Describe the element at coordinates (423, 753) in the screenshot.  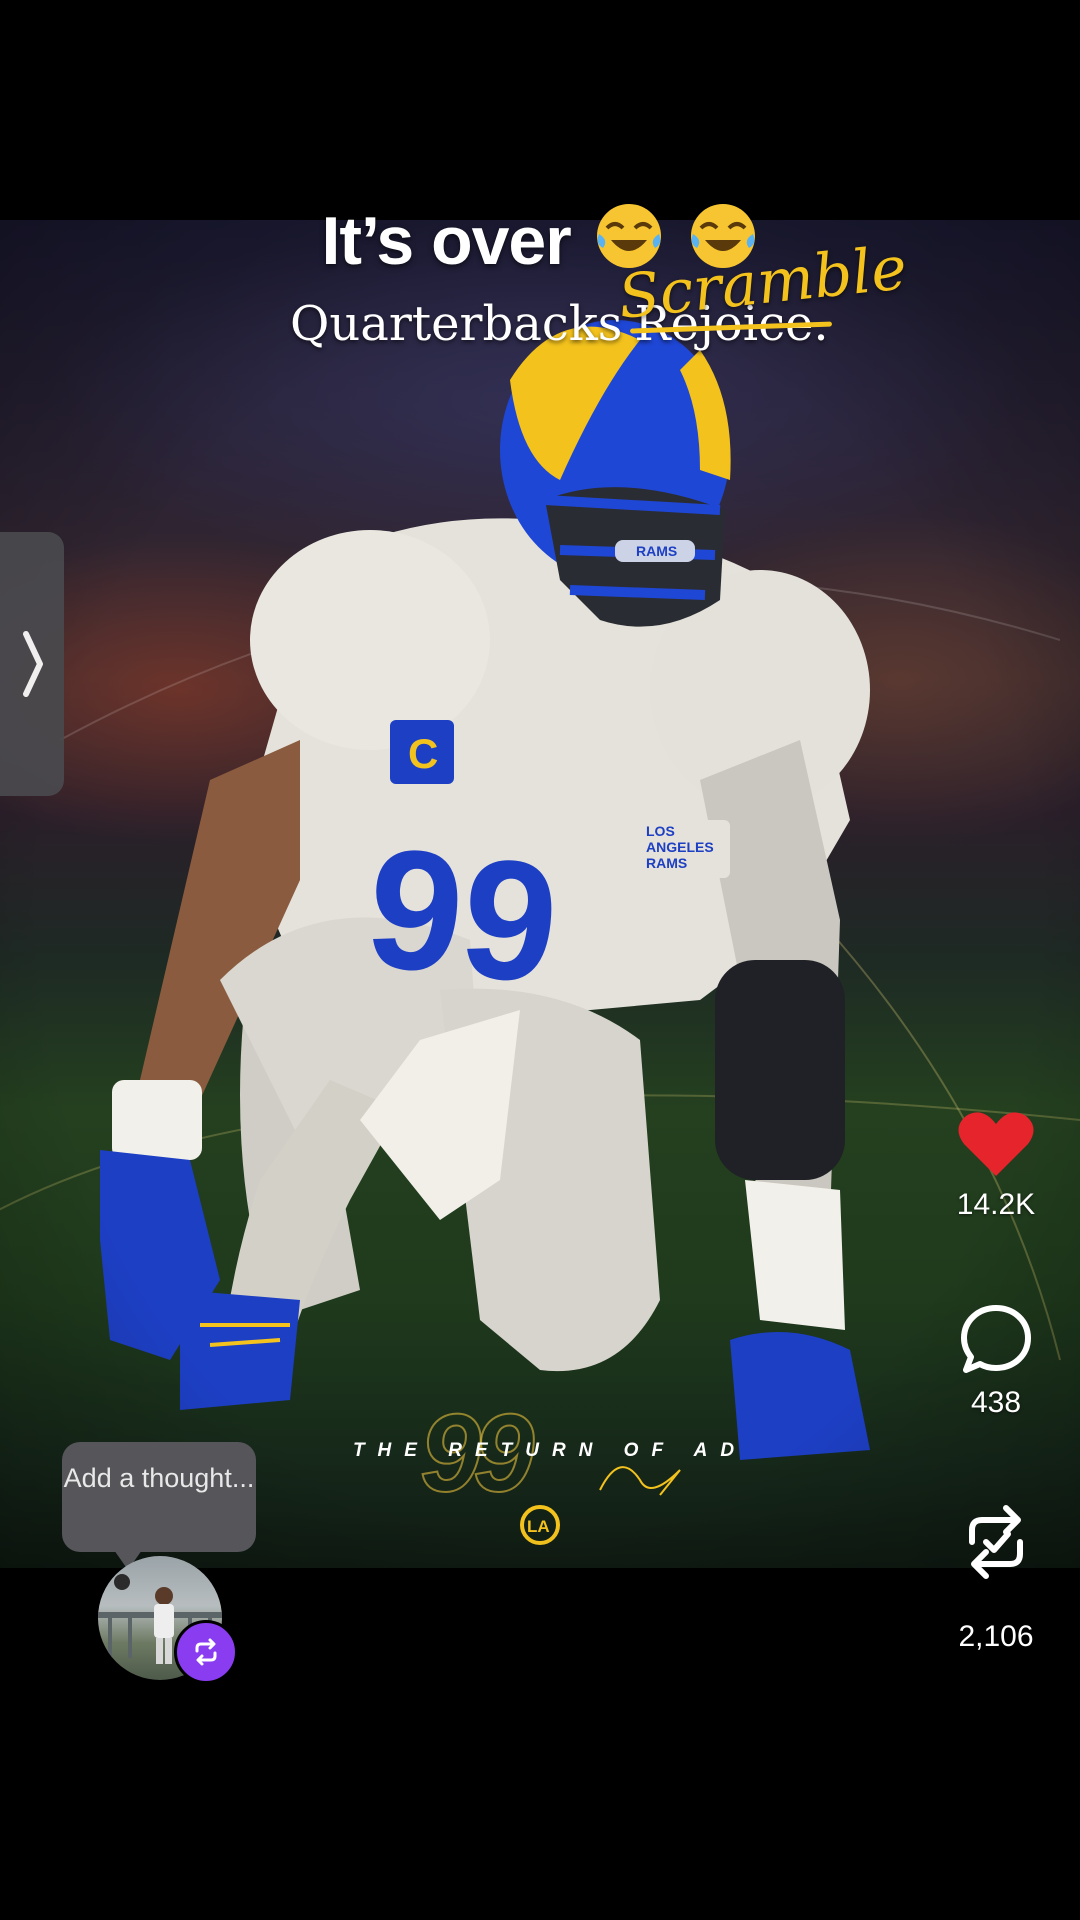
I see `svg-text: C` at that location.